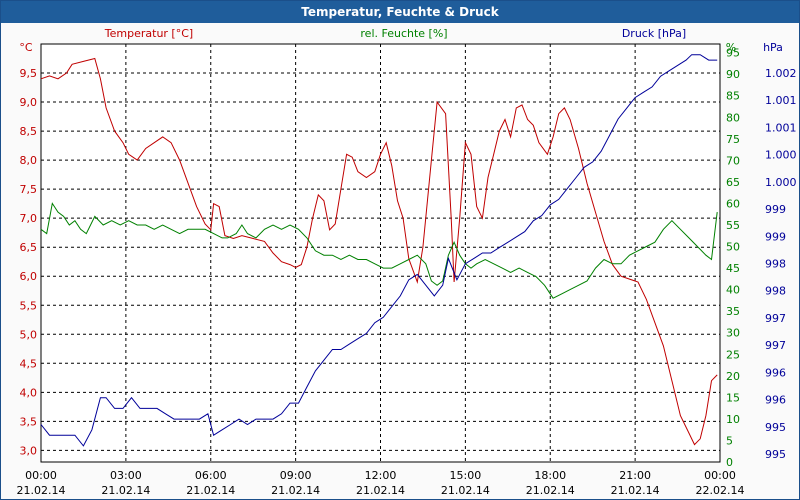 The width and height of the screenshot is (800, 500). I want to click on humidity-axis-label: rel. Feuchte [%], so click(403, 33).